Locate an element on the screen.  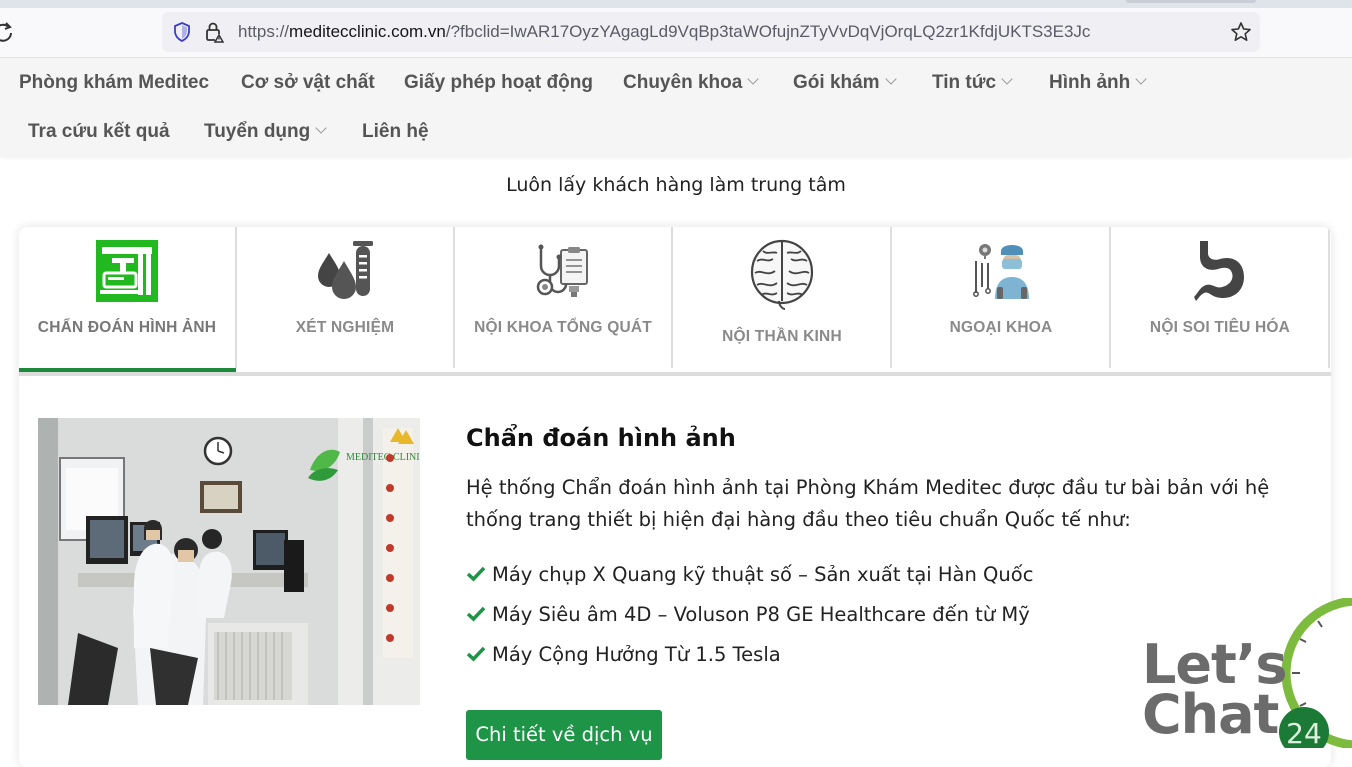
nav-item-phong-kham: Phòng khám Meditec is located at coordinates (114, 83).